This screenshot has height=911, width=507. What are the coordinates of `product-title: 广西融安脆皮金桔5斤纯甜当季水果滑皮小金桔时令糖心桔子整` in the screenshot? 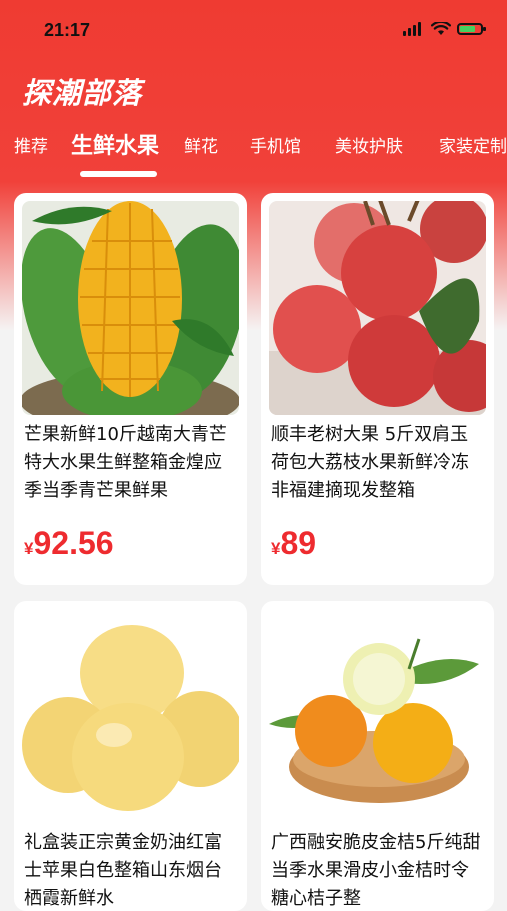 It's located at (376, 870).